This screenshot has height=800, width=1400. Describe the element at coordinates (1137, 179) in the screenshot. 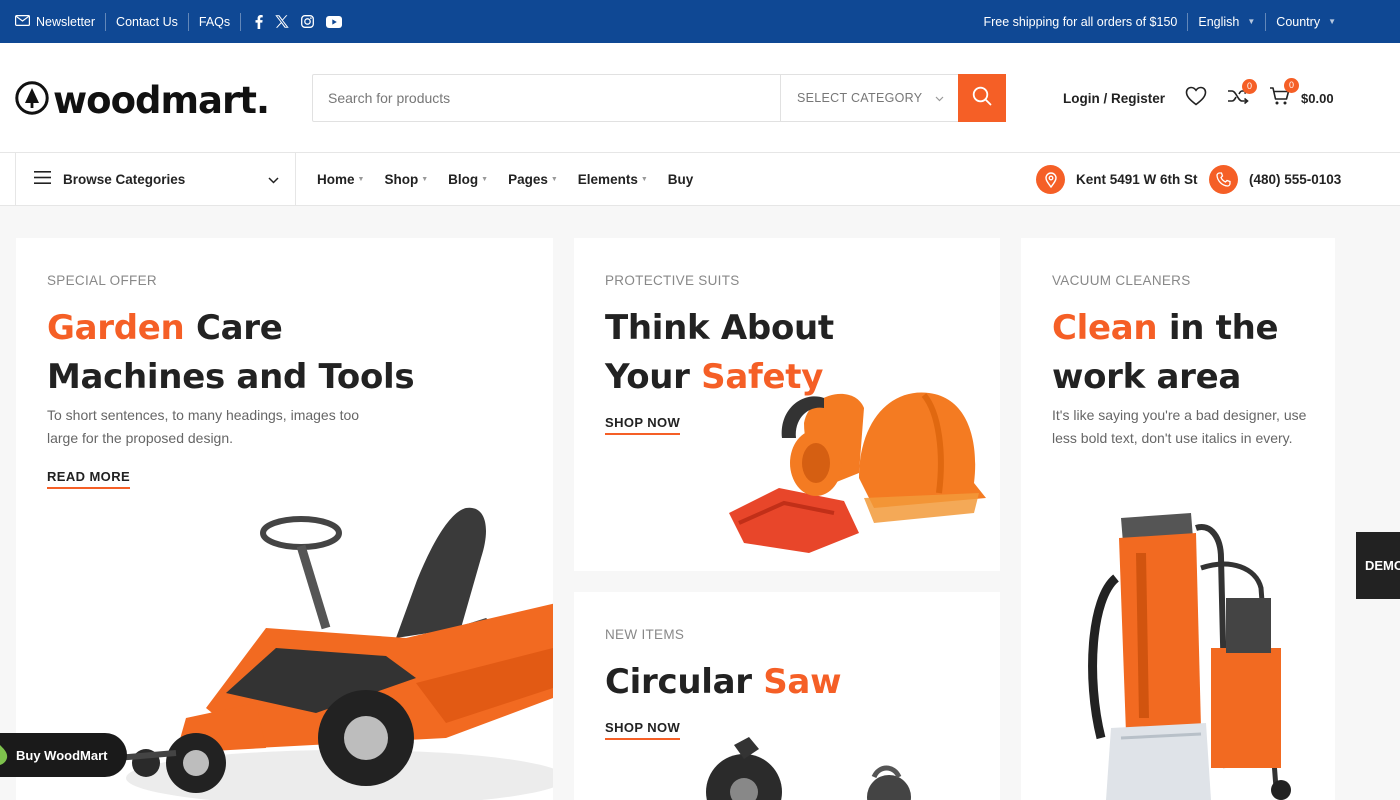

I see `address-text: Kent 5491 W 6th St` at that location.